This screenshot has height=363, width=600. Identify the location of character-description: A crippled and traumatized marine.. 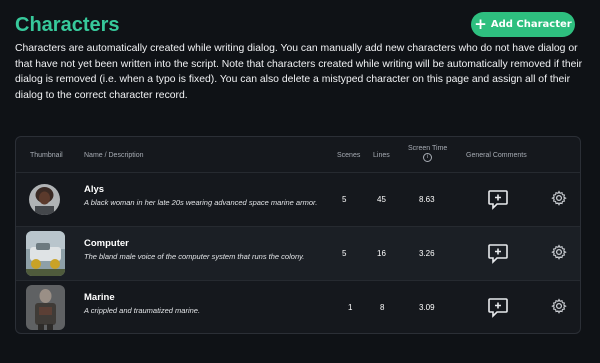
(142, 310).